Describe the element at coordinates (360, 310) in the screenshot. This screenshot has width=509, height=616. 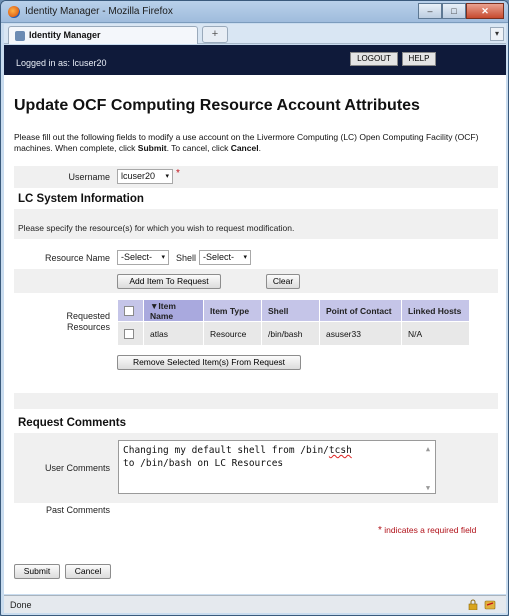
I see `column-header: Point of Contact` at that location.